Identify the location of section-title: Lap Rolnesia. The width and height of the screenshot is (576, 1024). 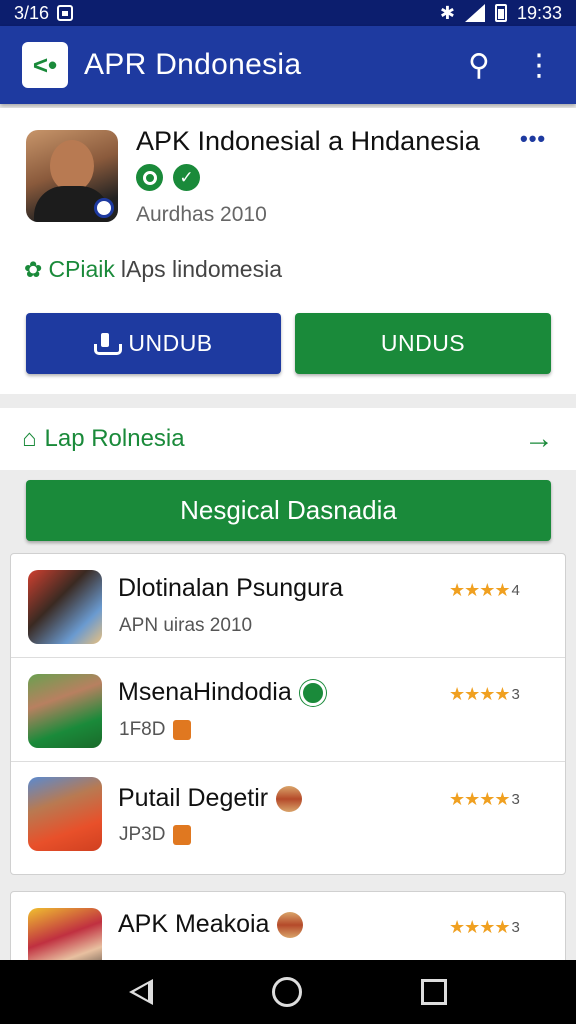
(114, 438).